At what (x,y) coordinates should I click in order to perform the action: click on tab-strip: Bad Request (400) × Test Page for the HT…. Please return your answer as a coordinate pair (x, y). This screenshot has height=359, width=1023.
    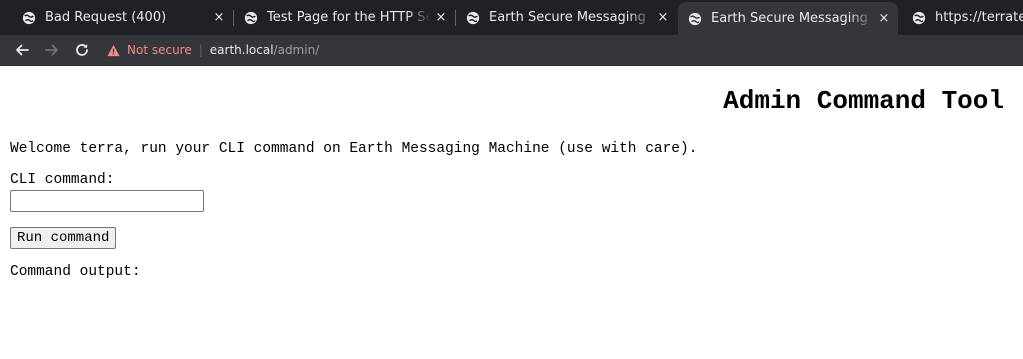
    Looking at the image, I should click on (511, 17).